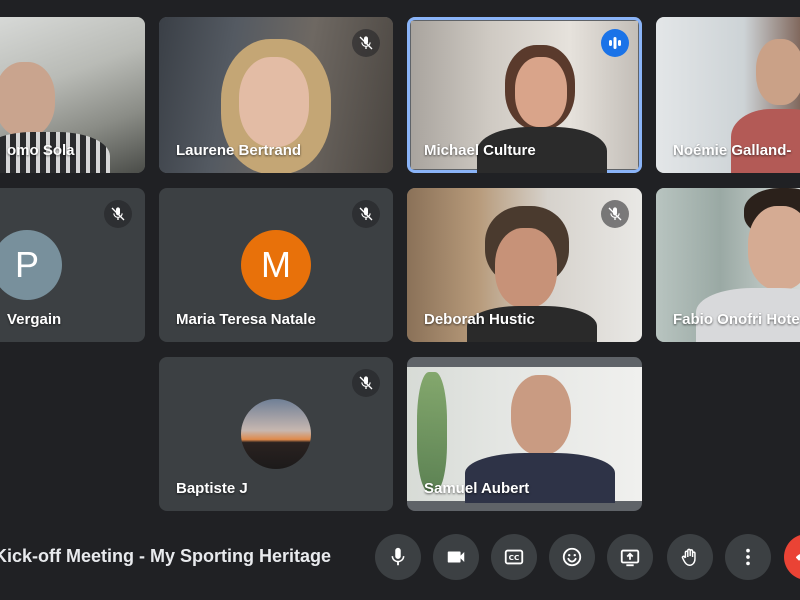  I want to click on audio-level-icon, so click(615, 43).